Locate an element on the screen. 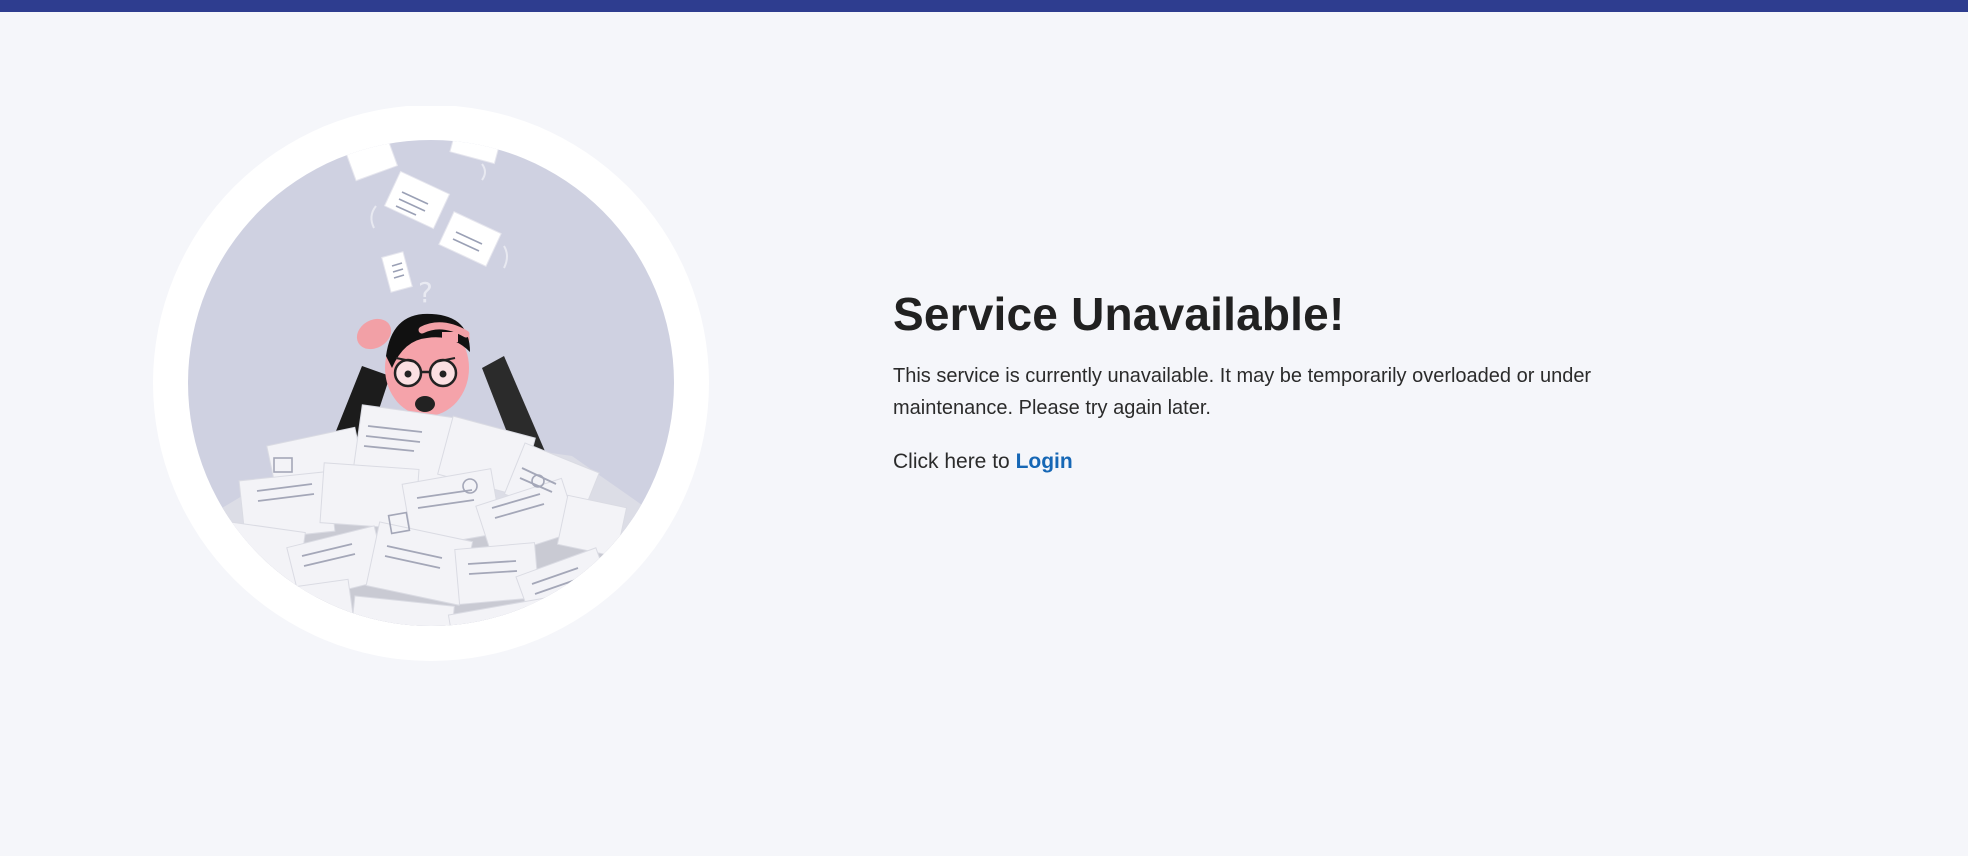 Image resolution: width=1968 pixels, height=856 pixels. top-accent-bar is located at coordinates (984, 6).